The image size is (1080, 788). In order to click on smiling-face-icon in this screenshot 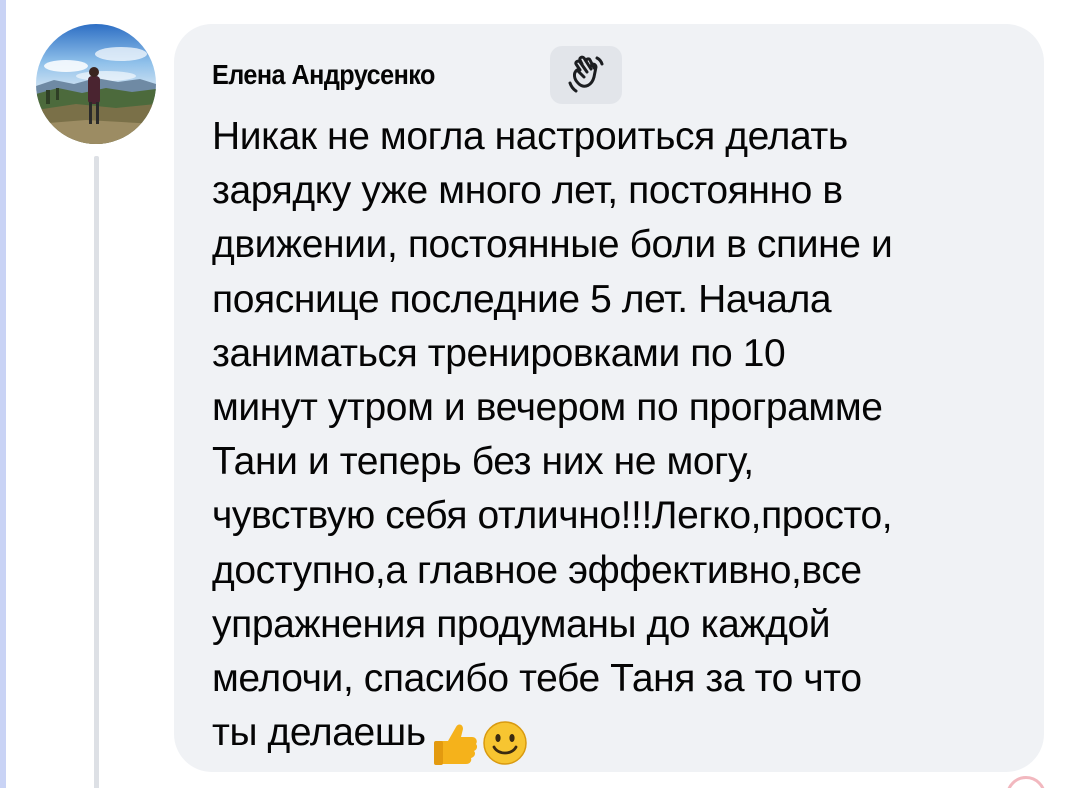, I will do `click(504, 743)`.